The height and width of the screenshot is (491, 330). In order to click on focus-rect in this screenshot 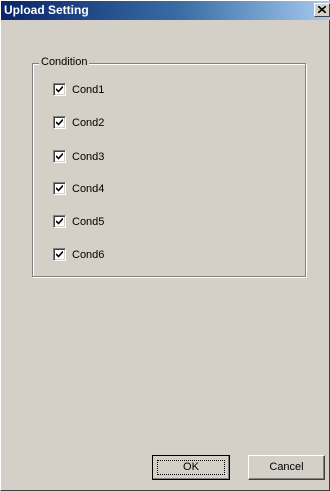, I will do `click(191, 467)`.